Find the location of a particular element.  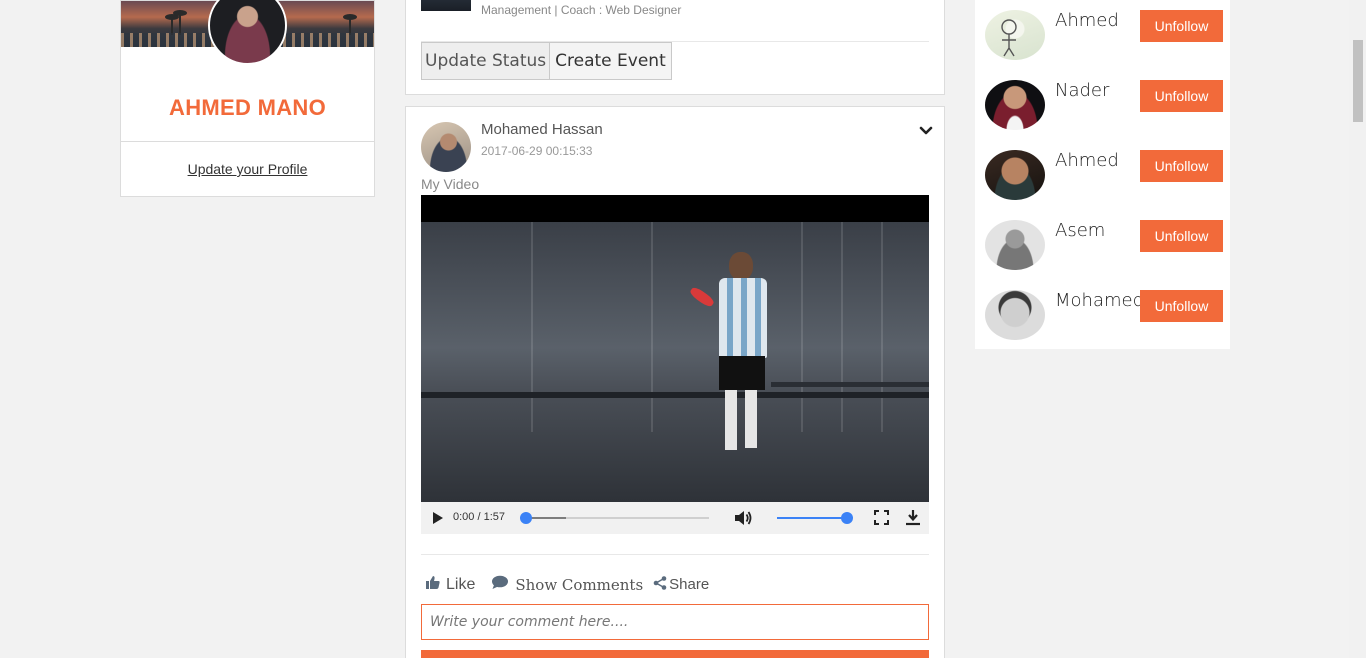

post-author-avatar is located at coordinates (446, 147).